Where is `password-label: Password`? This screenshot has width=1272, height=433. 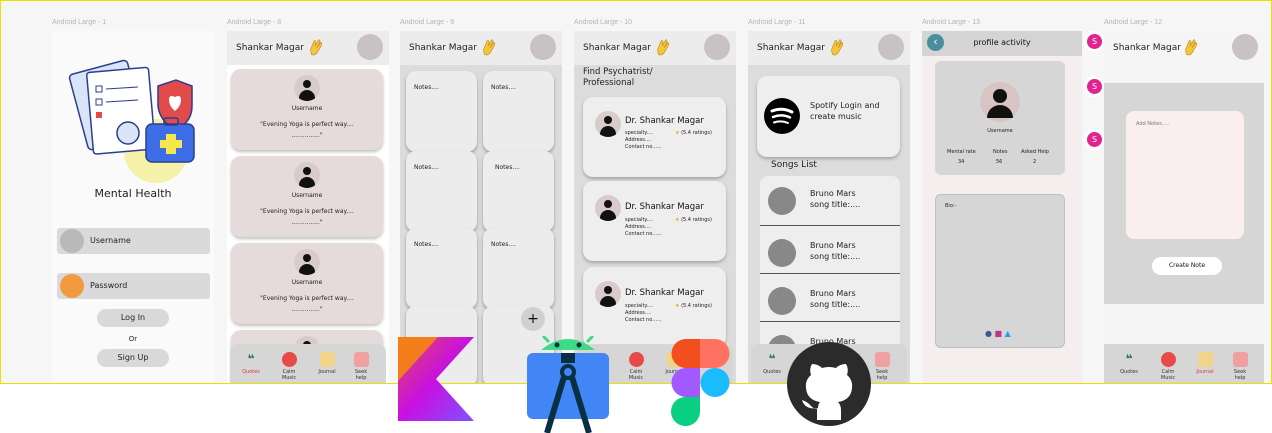
password-label: Password is located at coordinates (109, 285).